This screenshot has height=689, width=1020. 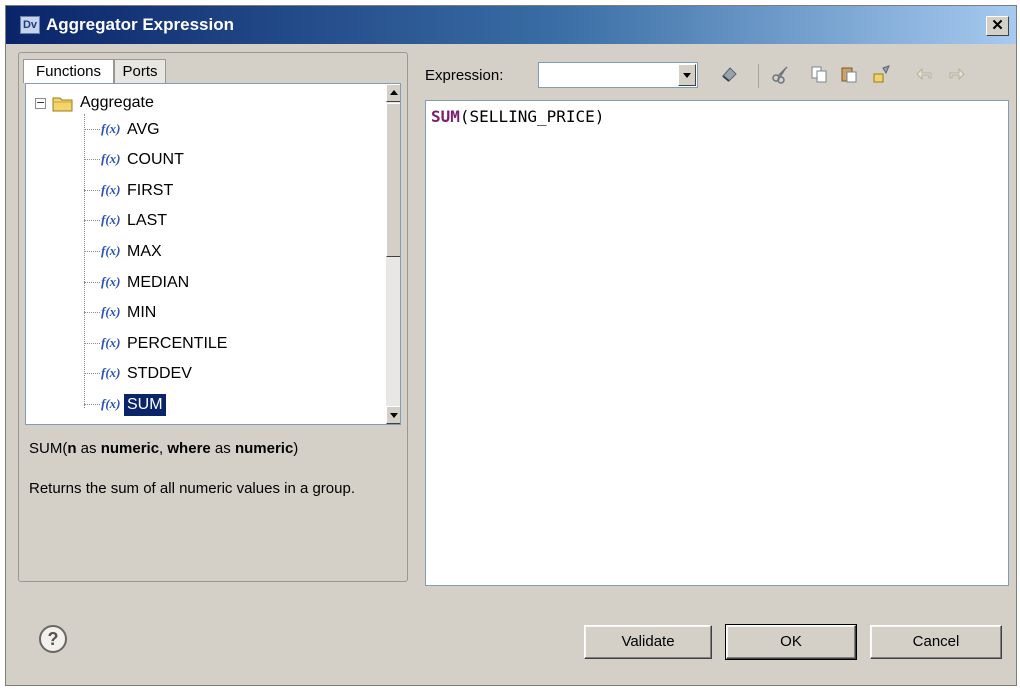 I want to click on tree-item-label: AVG, so click(x=143, y=129).